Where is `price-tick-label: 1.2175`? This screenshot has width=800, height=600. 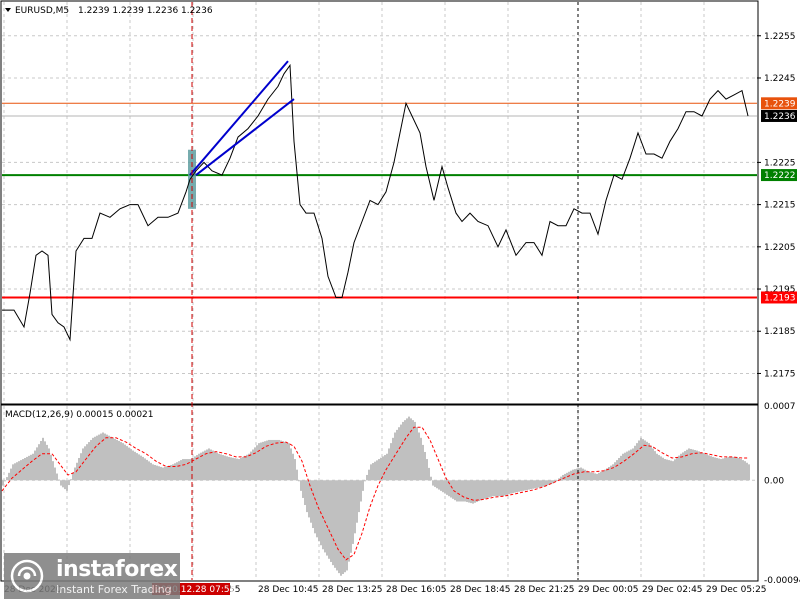
price-tick-label: 1.2175 is located at coordinates (780, 374).